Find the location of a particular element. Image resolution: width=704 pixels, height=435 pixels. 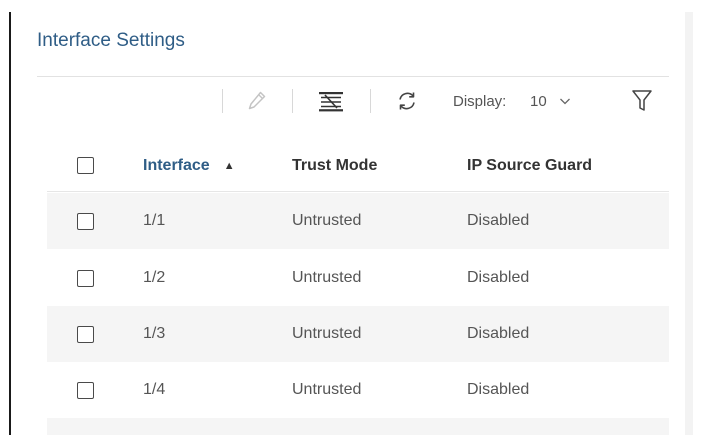

select-all-cell is located at coordinates (85, 165).